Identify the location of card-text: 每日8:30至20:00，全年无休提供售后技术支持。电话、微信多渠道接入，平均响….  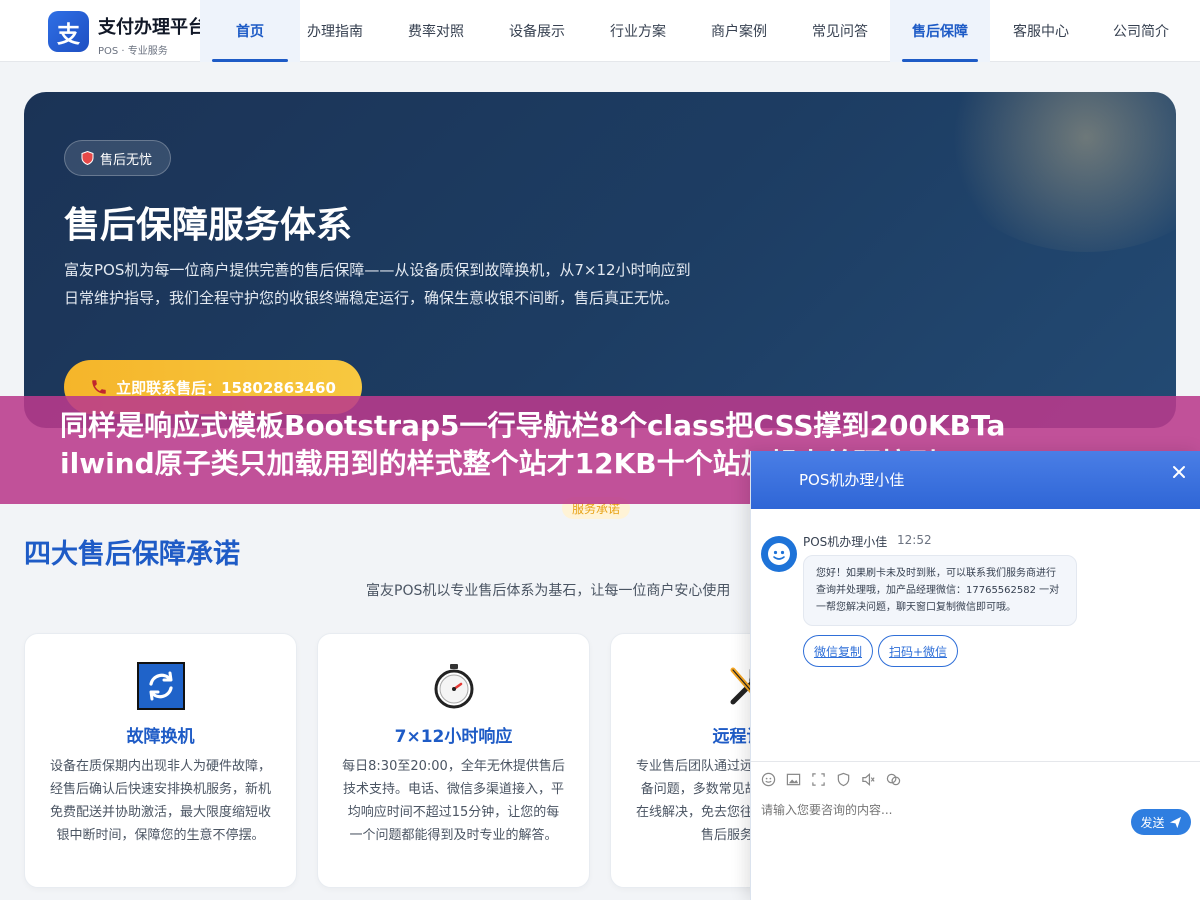
(453, 801).